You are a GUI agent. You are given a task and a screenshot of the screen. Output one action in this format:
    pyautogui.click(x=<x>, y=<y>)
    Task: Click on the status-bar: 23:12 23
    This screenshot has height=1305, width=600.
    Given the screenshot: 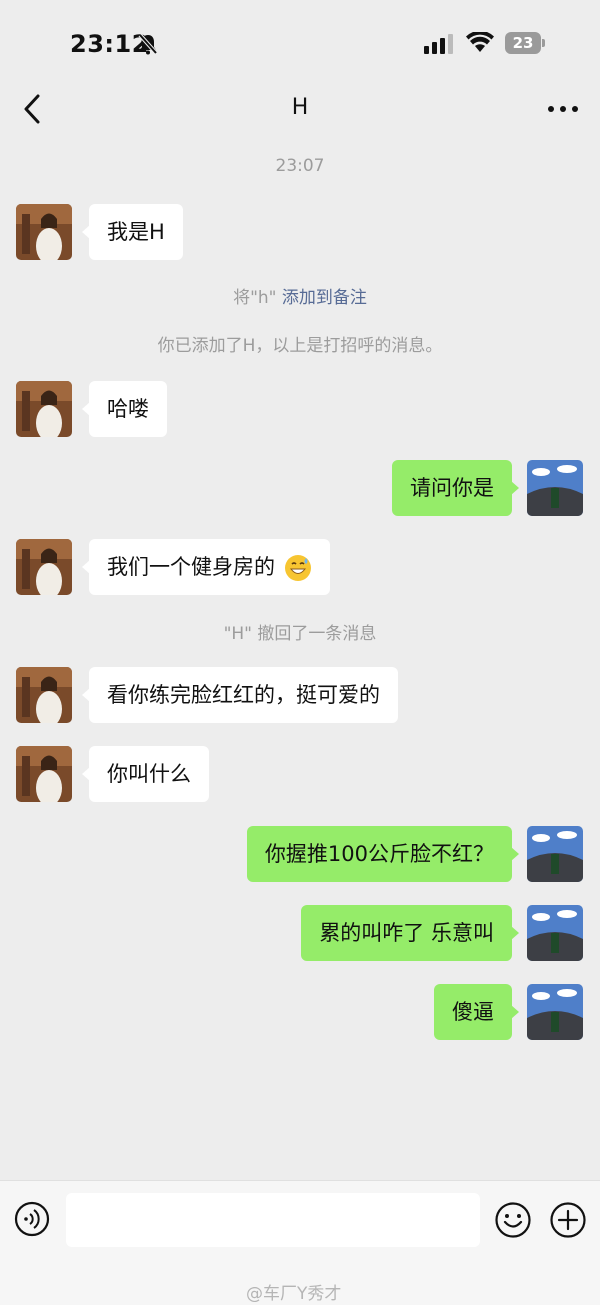 What is the action you would take?
    pyautogui.click(x=300, y=44)
    